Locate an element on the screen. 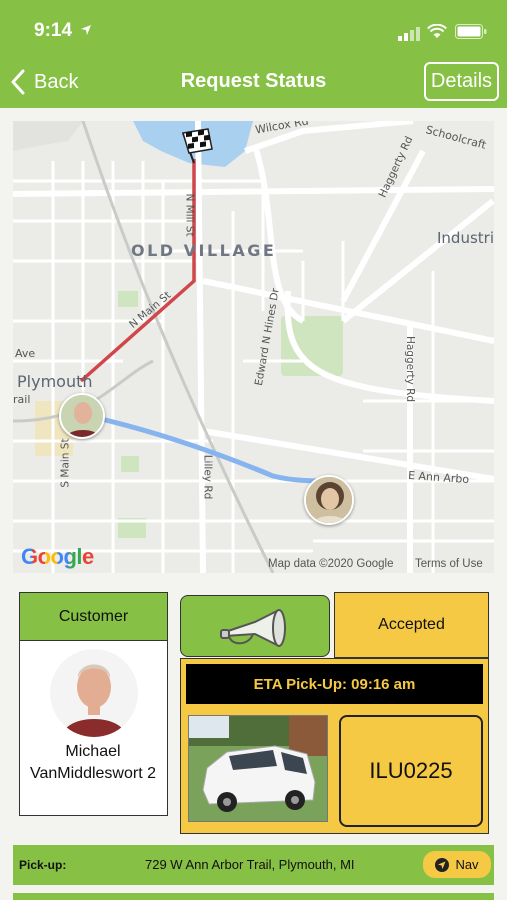  request-status-badge: Accepted is located at coordinates (411, 625).